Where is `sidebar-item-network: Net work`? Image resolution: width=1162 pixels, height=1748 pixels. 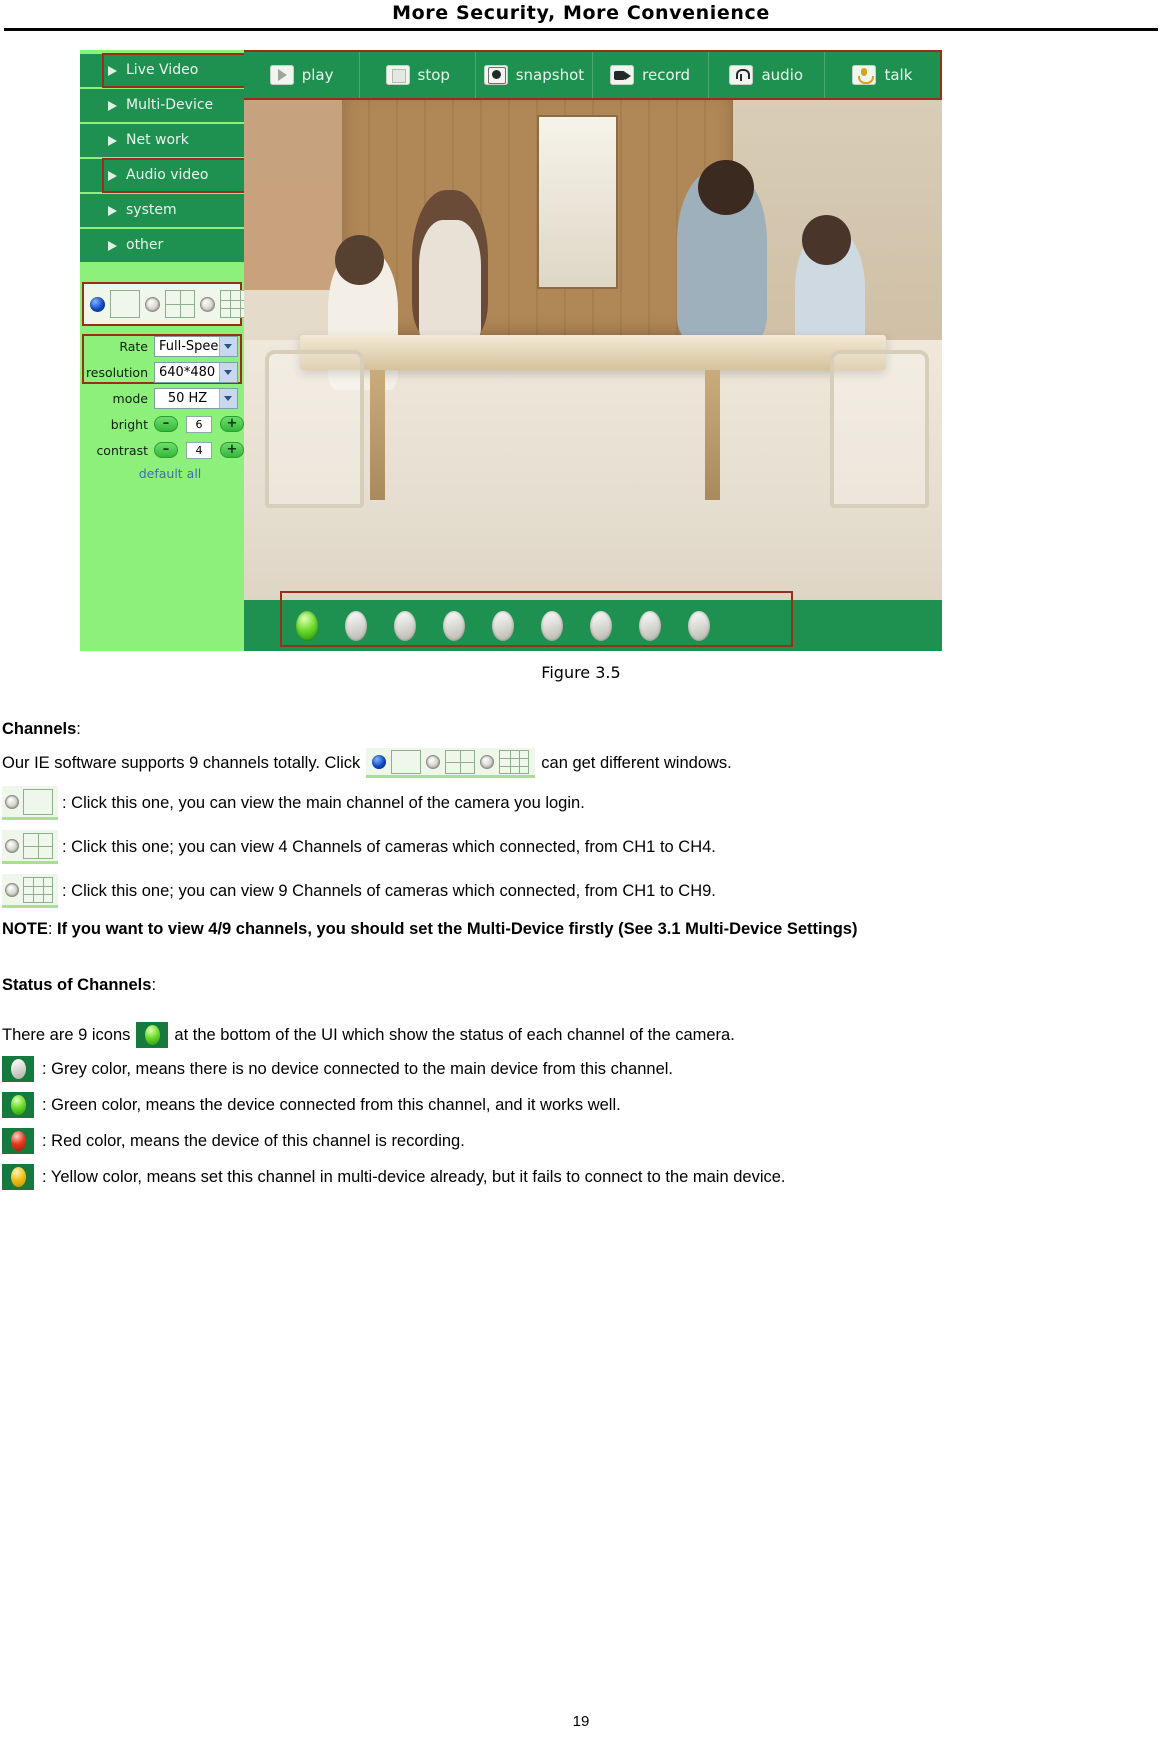 sidebar-item-network: Net work is located at coordinates (162, 140).